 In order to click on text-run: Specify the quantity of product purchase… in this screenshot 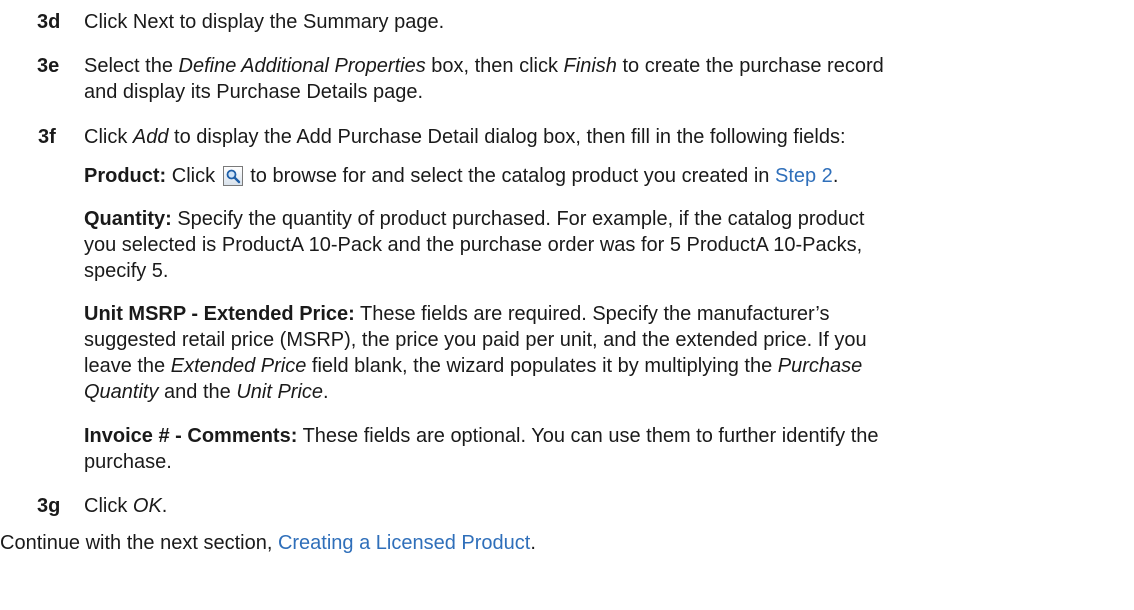, I will do `click(518, 219)`.